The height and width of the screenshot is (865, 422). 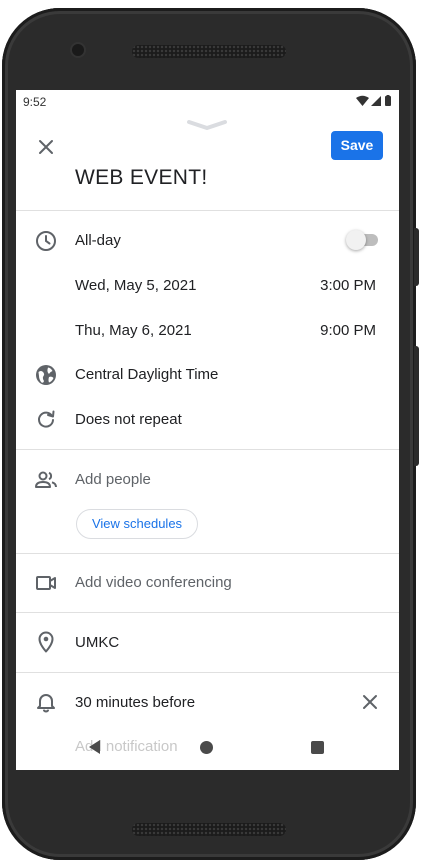 What do you see at coordinates (317, 747) in the screenshot?
I see `recents-icon` at bounding box center [317, 747].